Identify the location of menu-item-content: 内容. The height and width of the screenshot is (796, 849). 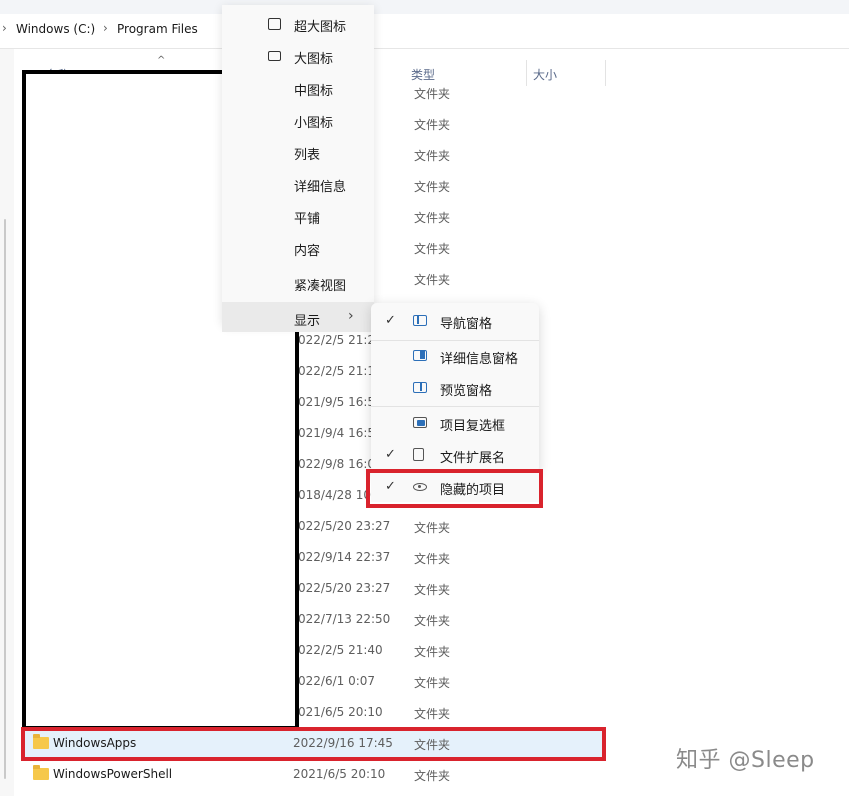
(298, 247).